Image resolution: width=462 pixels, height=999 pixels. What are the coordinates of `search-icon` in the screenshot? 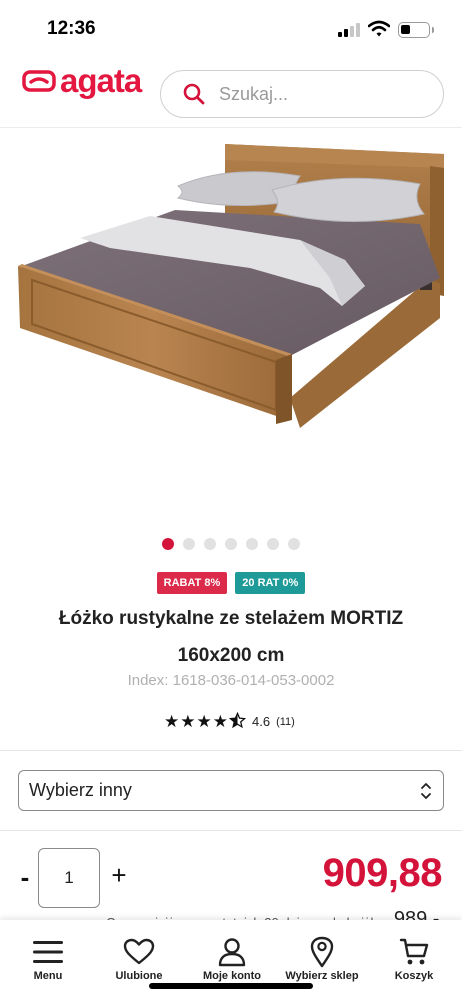 It's located at (194, 94).